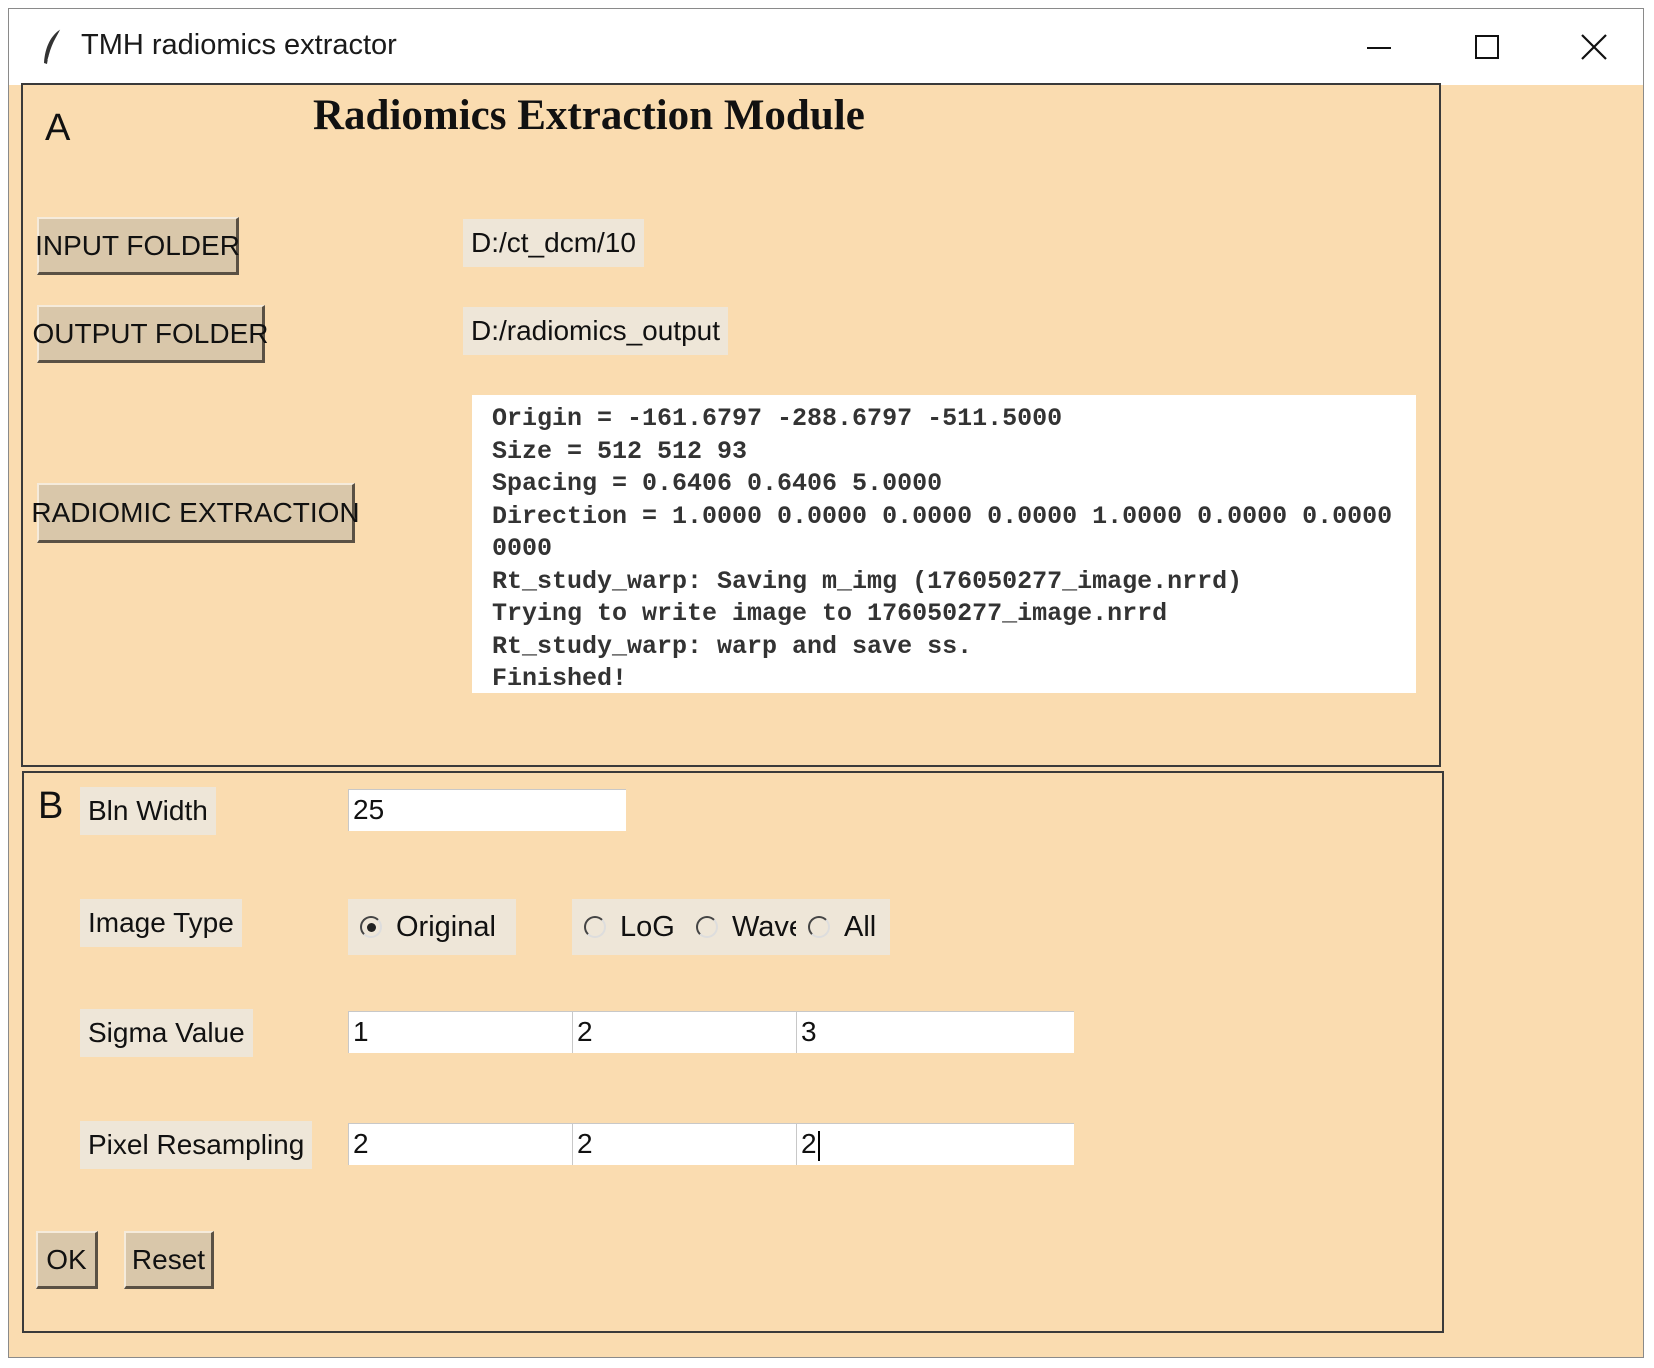  Describe the element at coordinates (843, 927) in the screenshot. I see `radio-all: All` at that location.